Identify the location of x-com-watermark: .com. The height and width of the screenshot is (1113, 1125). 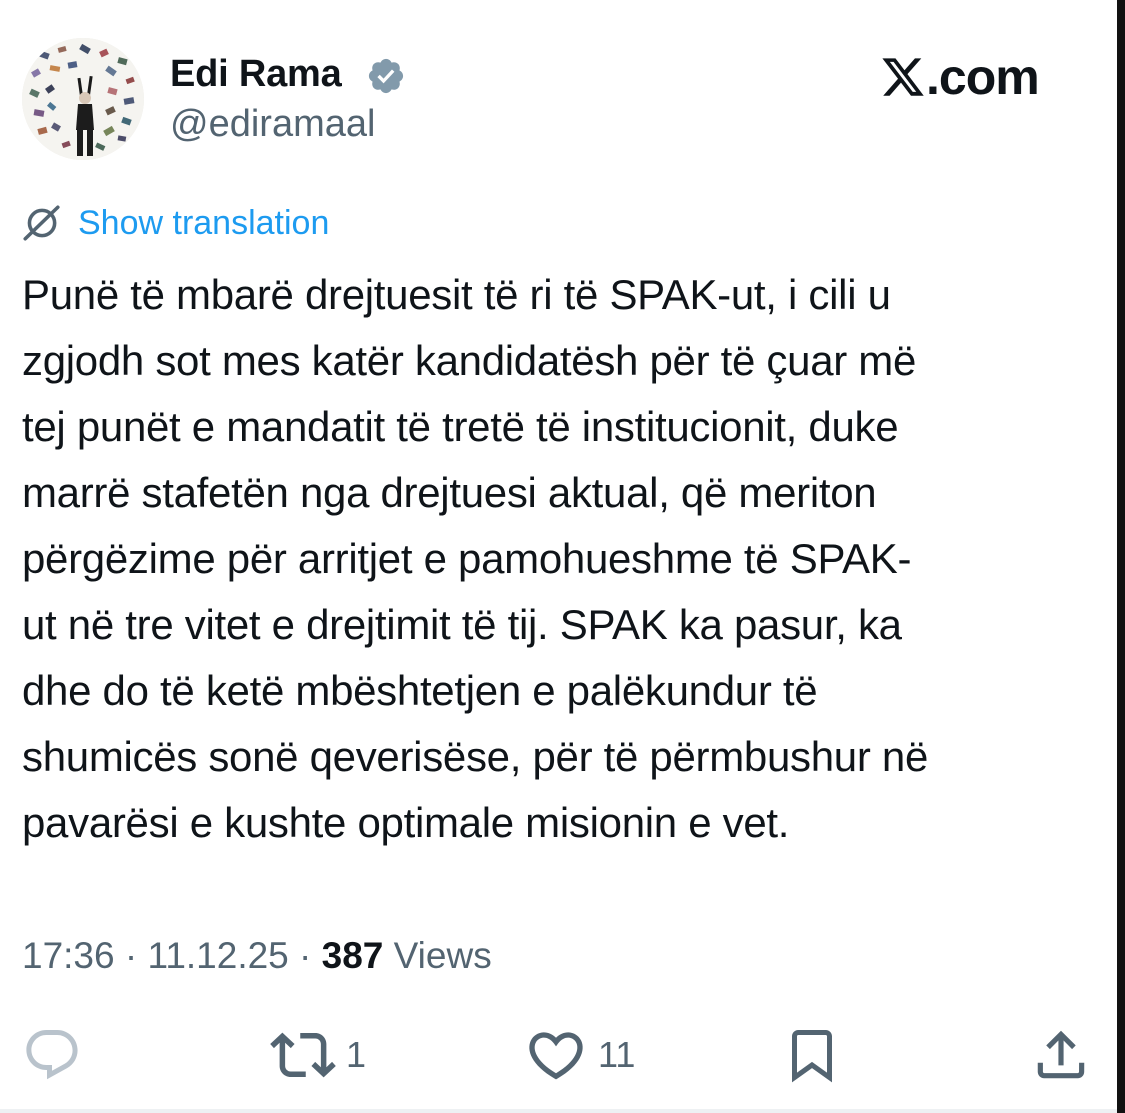
(960, 77).